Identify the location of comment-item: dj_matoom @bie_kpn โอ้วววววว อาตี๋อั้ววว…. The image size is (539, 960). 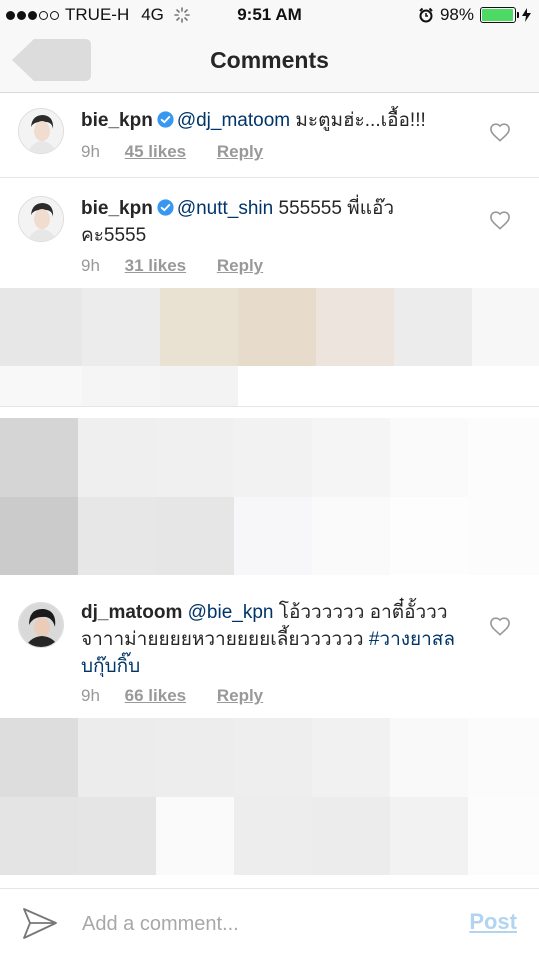
(269, 653).